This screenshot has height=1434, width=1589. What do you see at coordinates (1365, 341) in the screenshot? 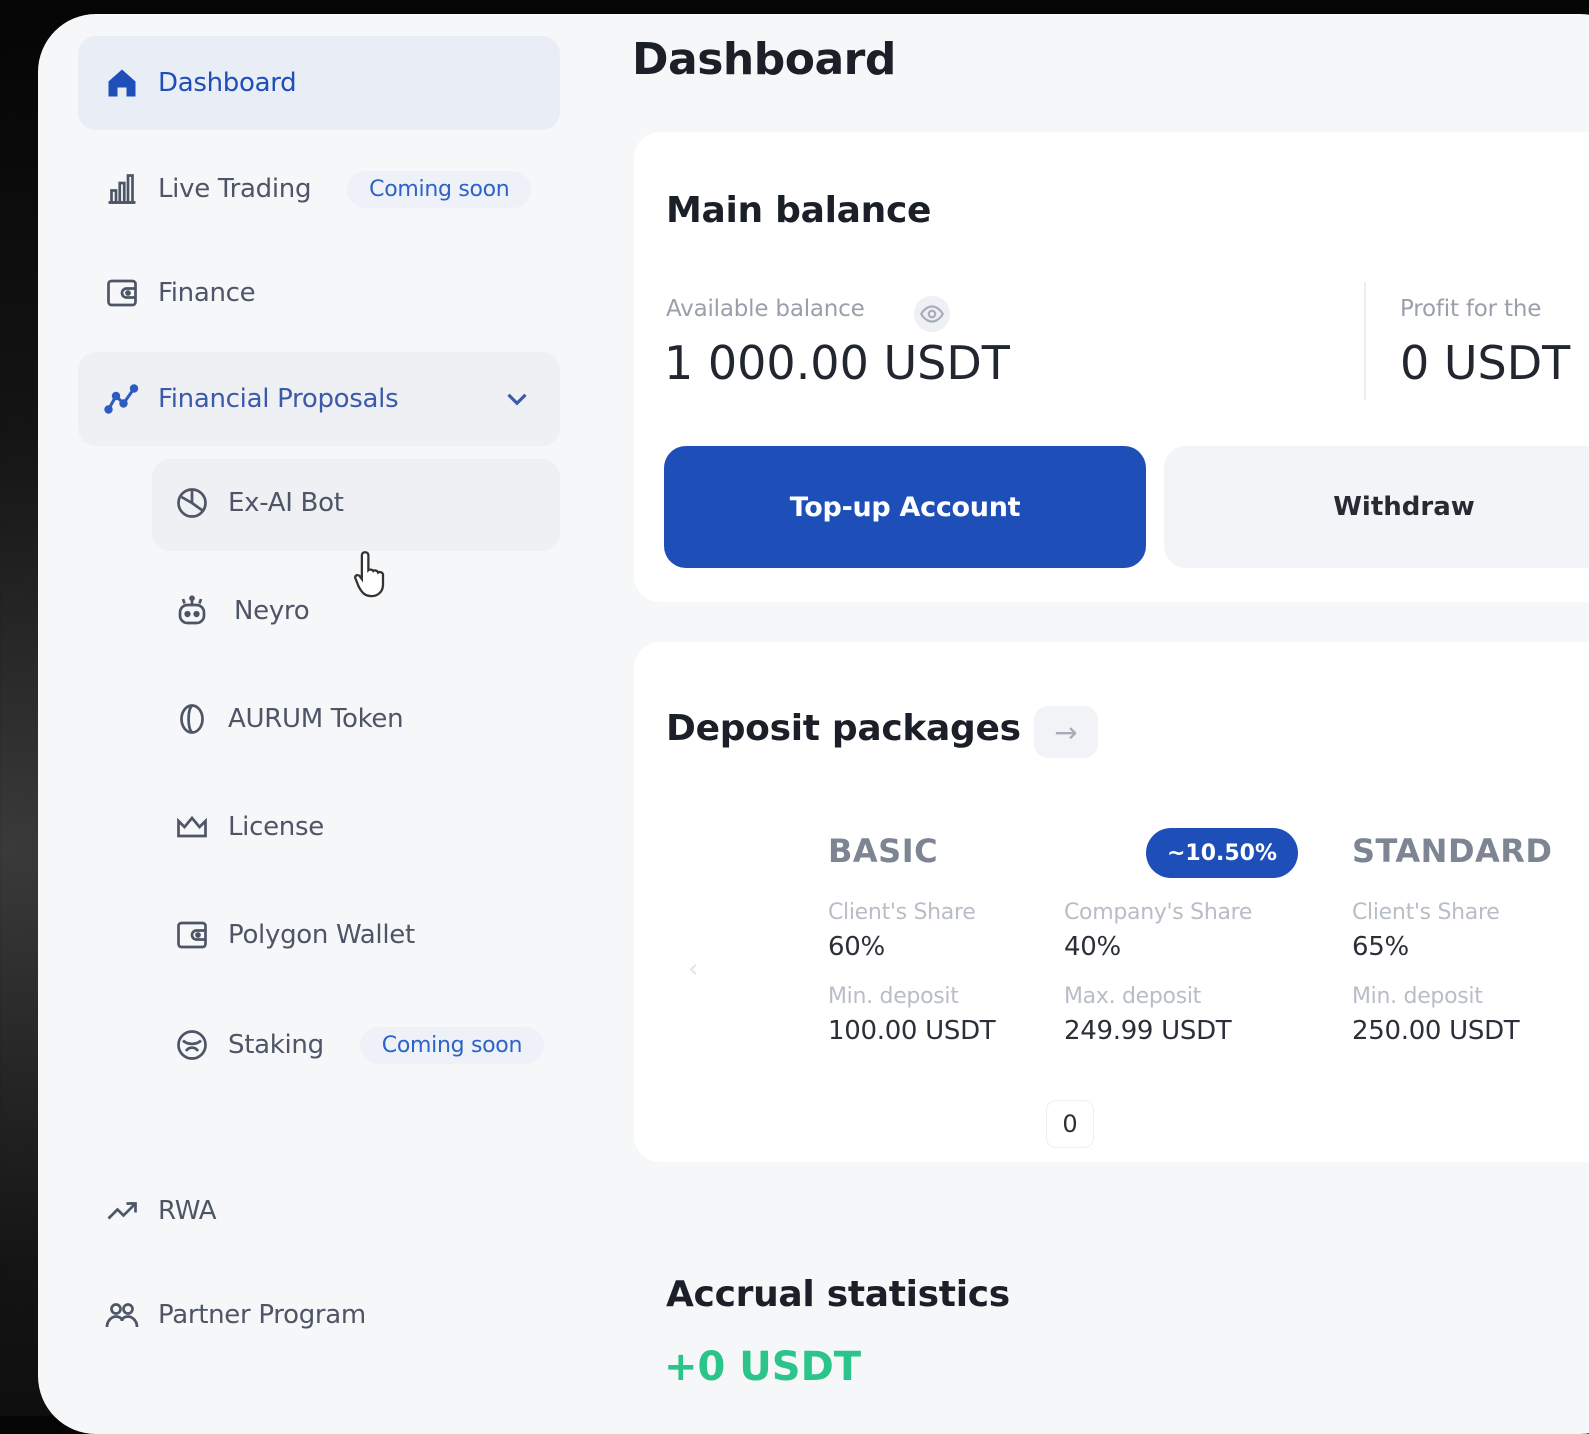
I see `balance-divider` at bounding box center [1365, 341].